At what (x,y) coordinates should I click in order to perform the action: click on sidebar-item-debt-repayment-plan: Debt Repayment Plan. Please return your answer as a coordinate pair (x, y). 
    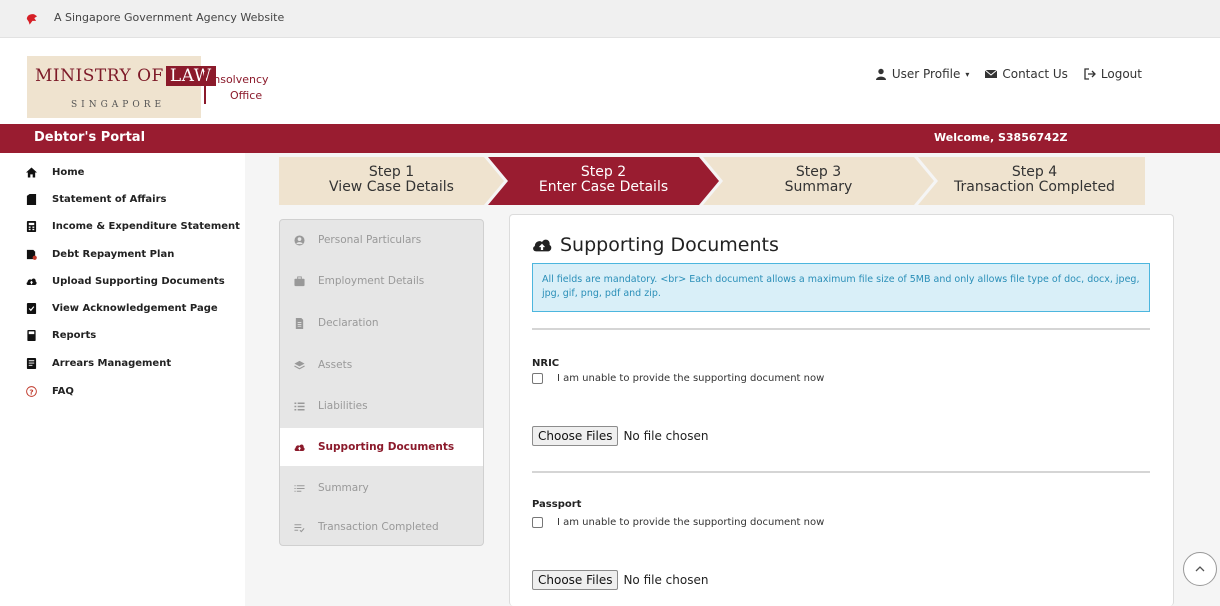
    Looking at the image, I should click on (99, 254).